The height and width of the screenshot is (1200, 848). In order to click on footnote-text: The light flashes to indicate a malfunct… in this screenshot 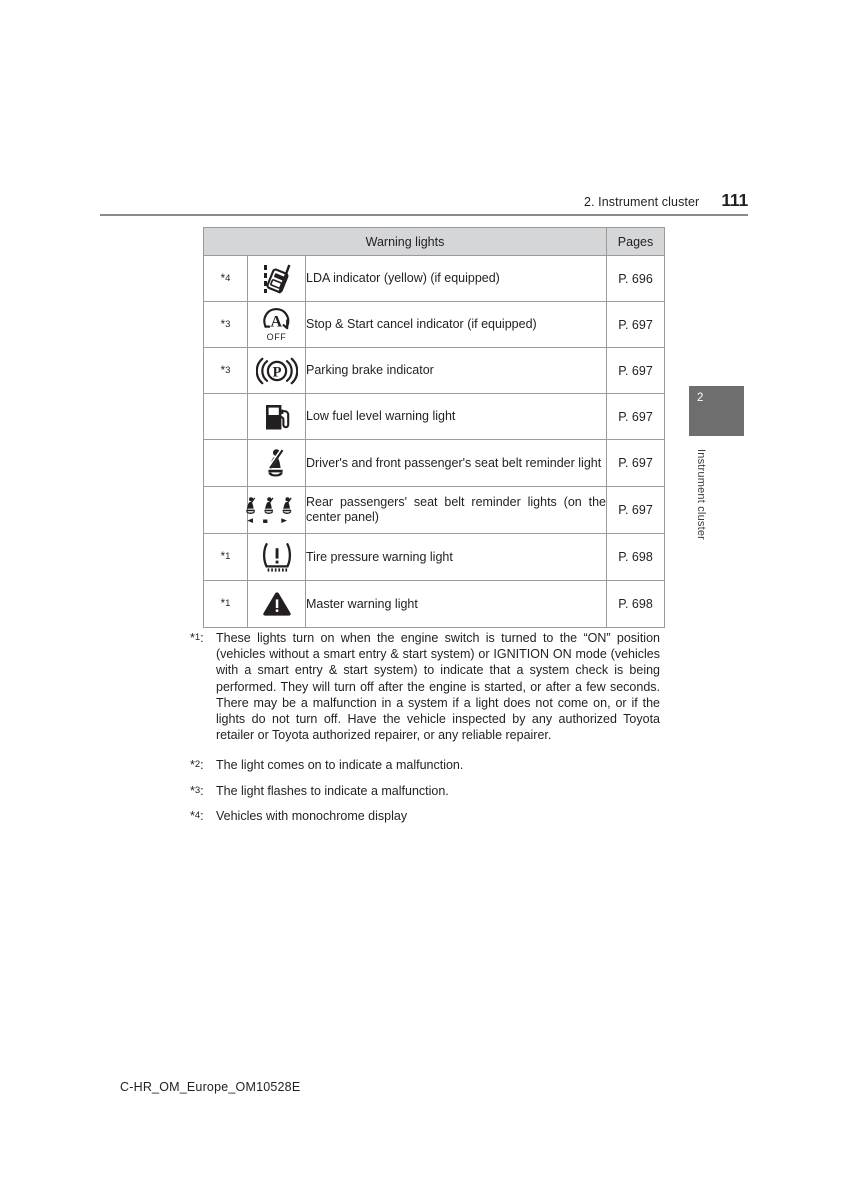, I will do `click(332, 790)`.